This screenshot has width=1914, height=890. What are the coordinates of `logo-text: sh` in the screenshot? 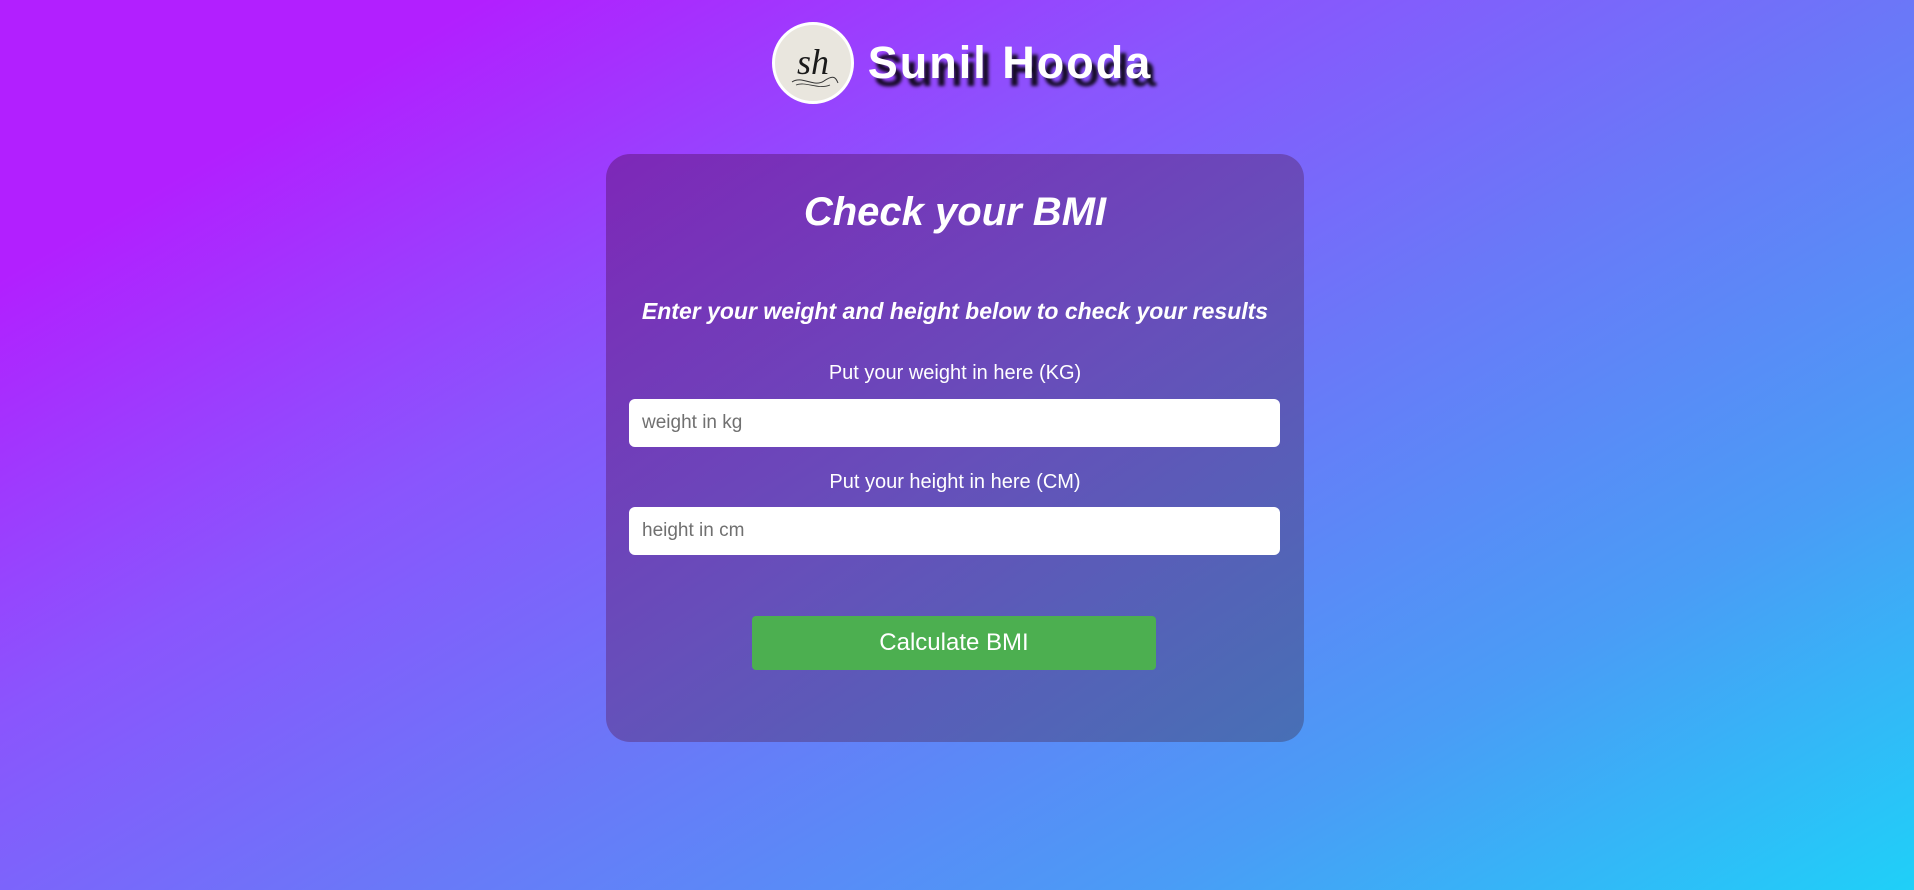 It's located at (813, 62).